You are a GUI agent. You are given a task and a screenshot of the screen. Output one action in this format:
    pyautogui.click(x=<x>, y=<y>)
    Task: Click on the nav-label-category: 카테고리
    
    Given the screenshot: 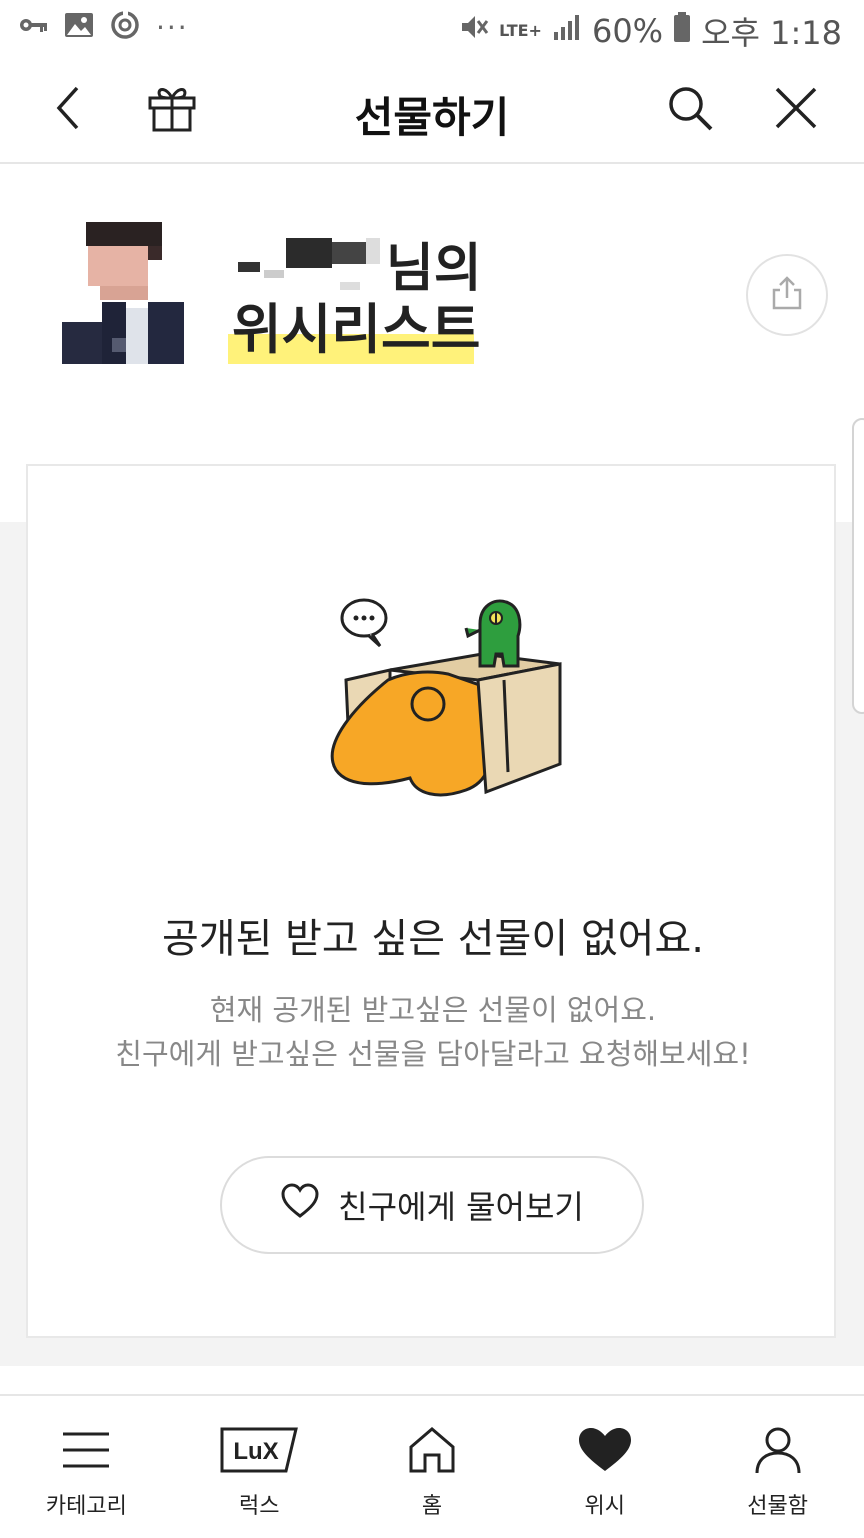 What is the action you would take?
    pyautogui.click(x=86, y=1506)
    